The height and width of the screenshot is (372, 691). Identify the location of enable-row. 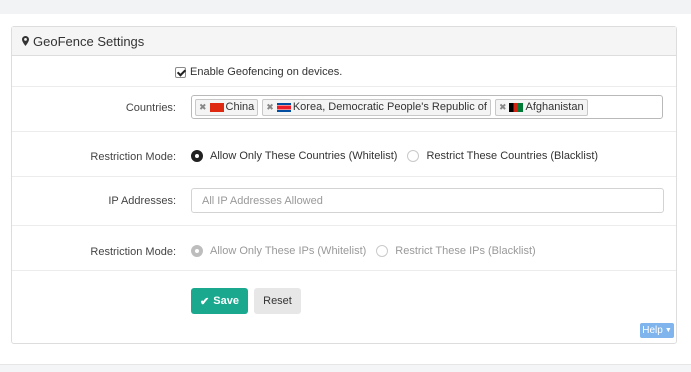
(344, 71).